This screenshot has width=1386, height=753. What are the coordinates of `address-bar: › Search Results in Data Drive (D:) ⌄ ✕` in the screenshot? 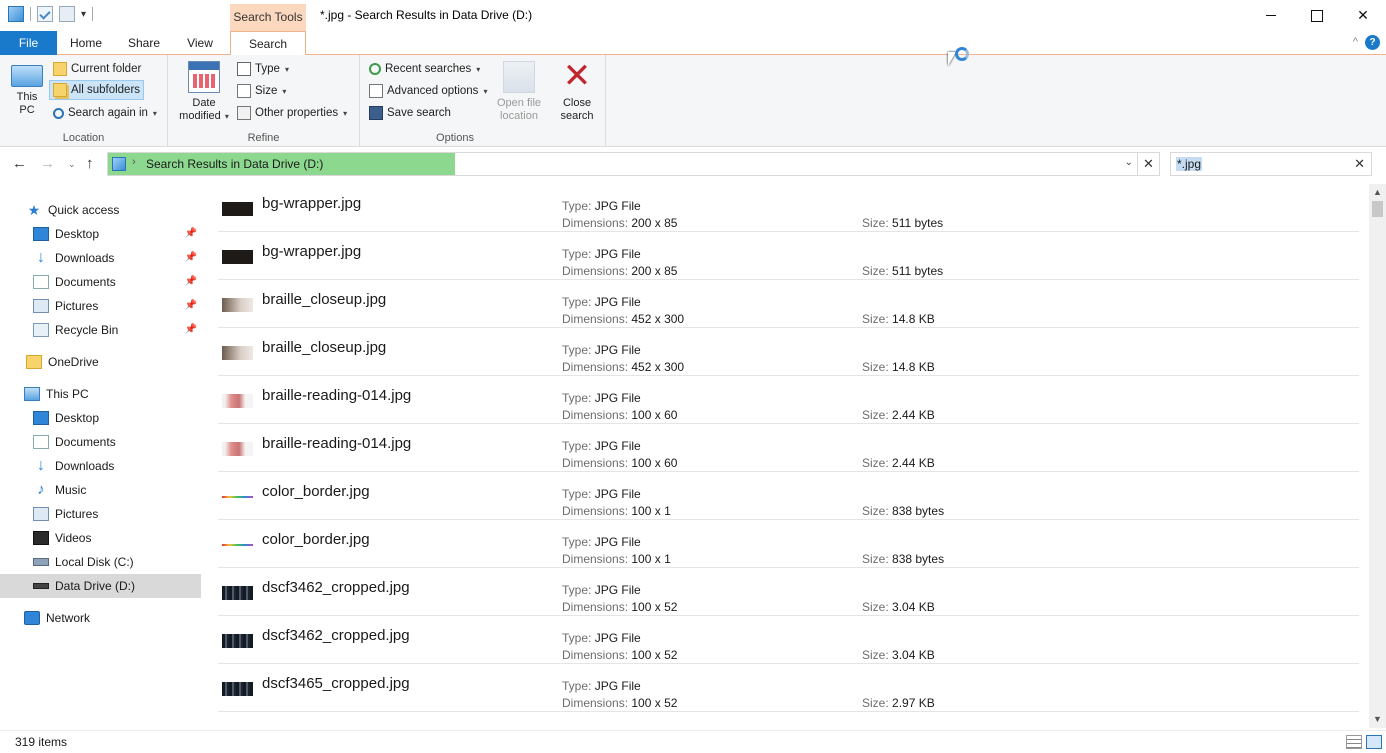 It's located at (633, 164).